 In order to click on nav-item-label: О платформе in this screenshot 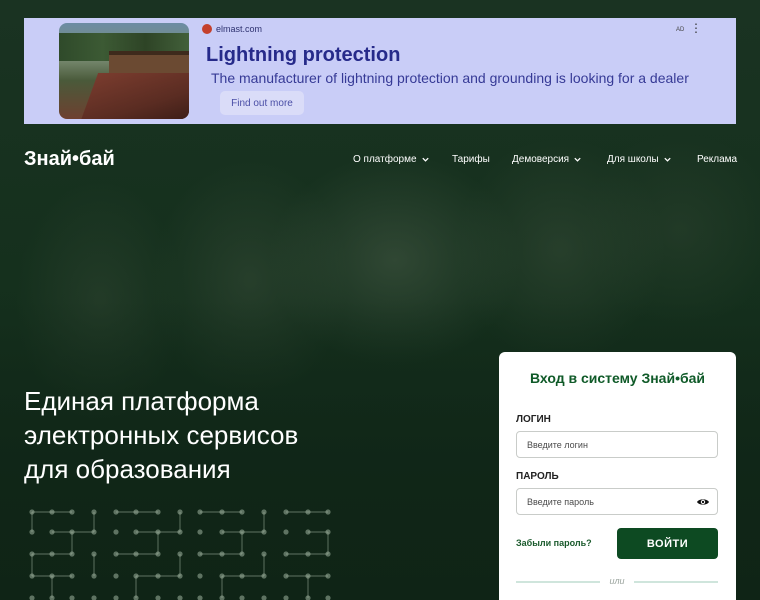, I will do `click(385, 159)`.